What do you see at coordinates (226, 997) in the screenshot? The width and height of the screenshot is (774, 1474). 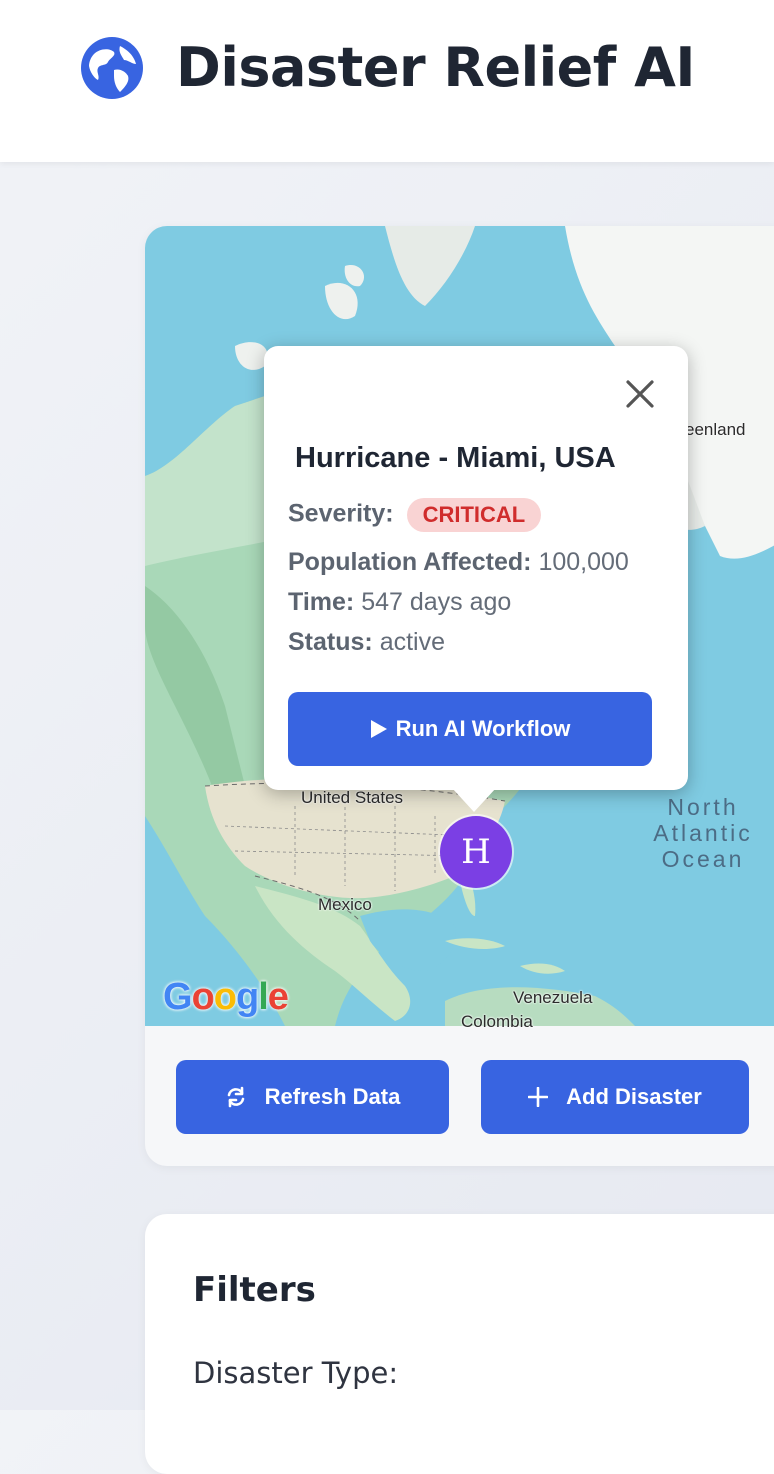 I see `google-logo: Google` at bounding box center [226, 997].